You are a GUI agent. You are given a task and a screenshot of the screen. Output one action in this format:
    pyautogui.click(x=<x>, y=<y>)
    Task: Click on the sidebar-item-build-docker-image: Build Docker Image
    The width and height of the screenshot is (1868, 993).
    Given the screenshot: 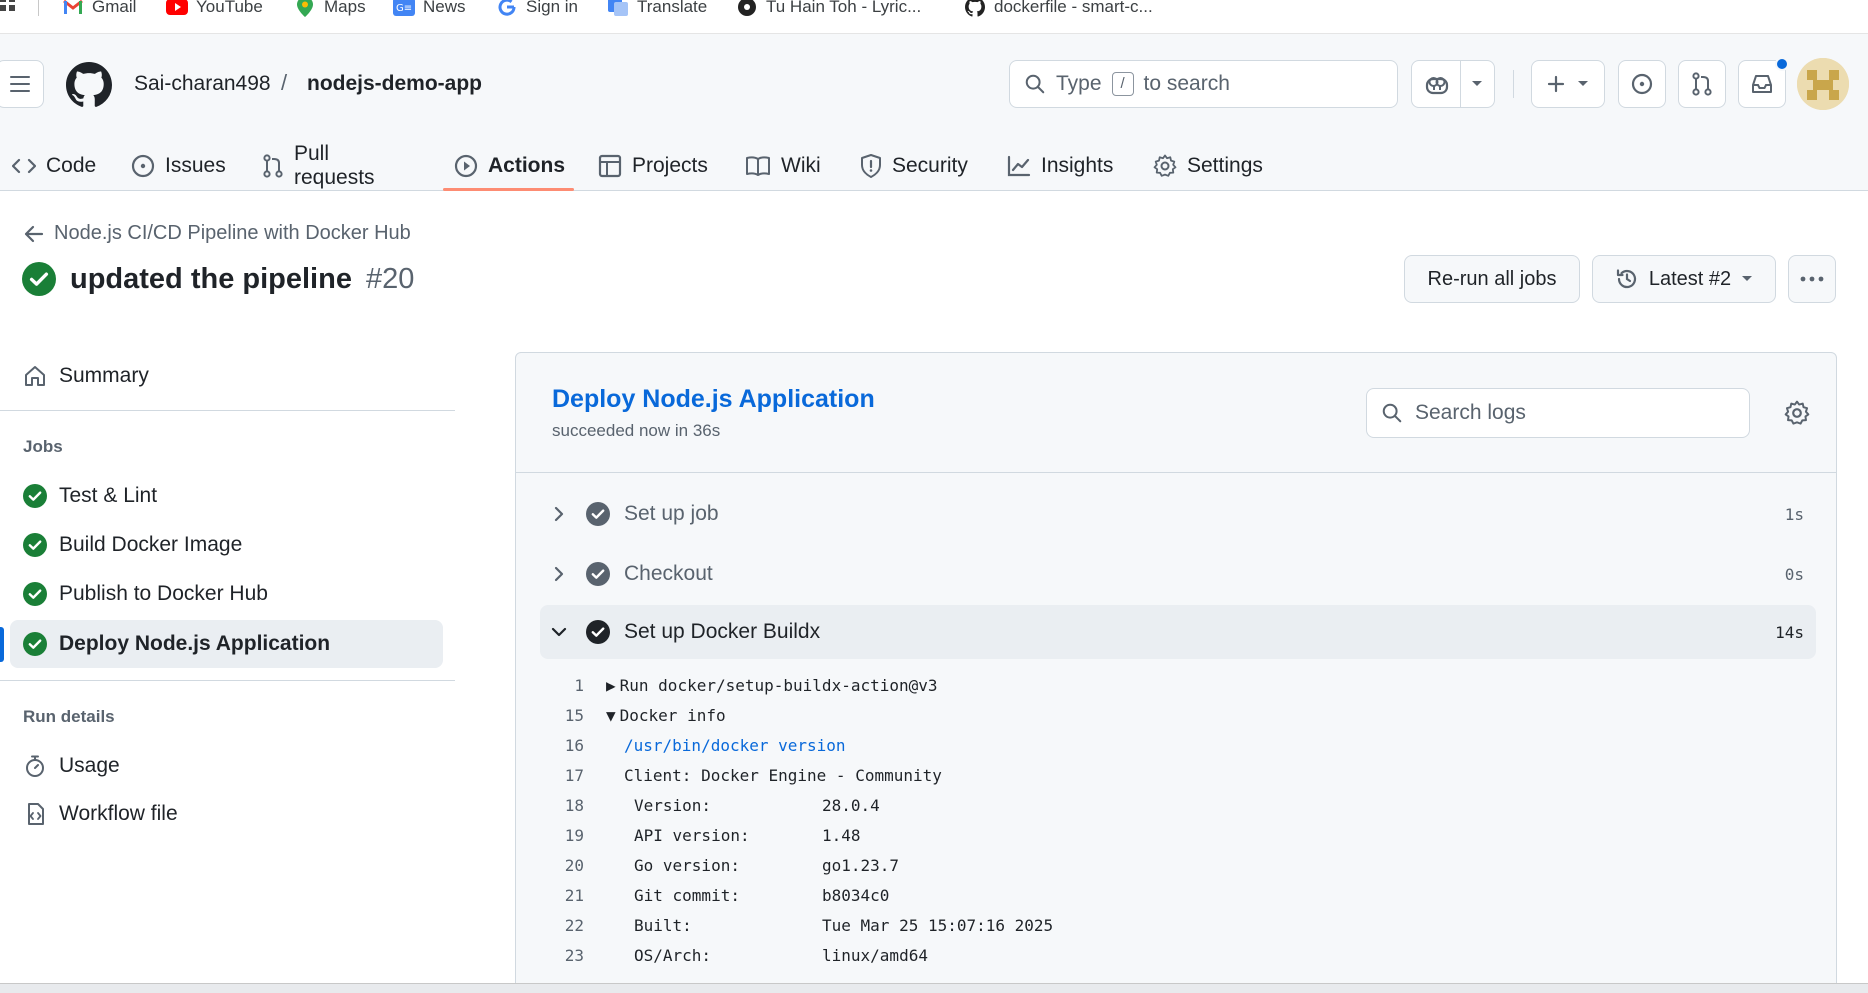 What is the action you would take?
    pyautogui.click(x=226, y=545)
    